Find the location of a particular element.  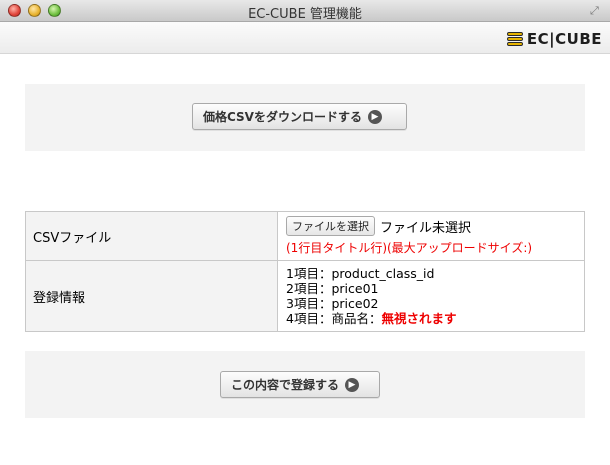

register-button-label: この内容で登録する is located at coordinates (285, 385).